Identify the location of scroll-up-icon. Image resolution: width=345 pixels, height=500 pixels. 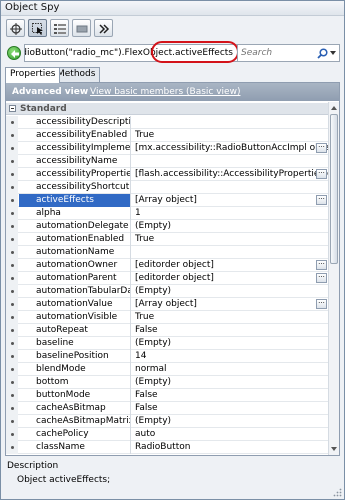
(334, 108).